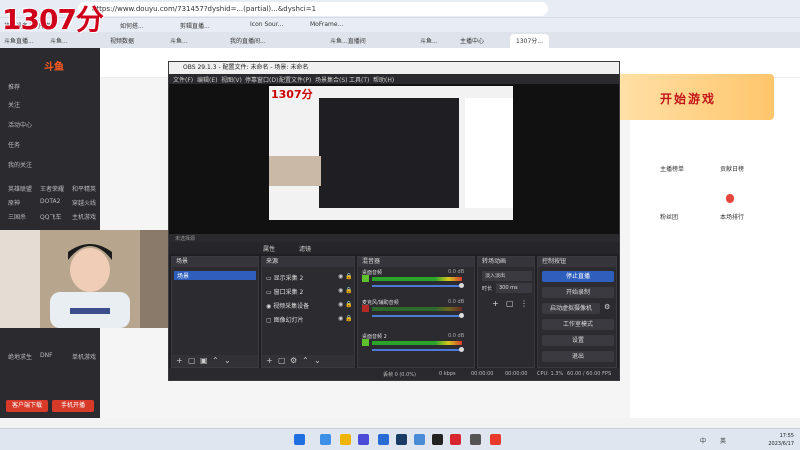 This screenshot has width=800, height=450. What do you see at coordinates (524, 303) in the screenshot?
I see `more-icon: ⋮` at bounding box center [524, 303].